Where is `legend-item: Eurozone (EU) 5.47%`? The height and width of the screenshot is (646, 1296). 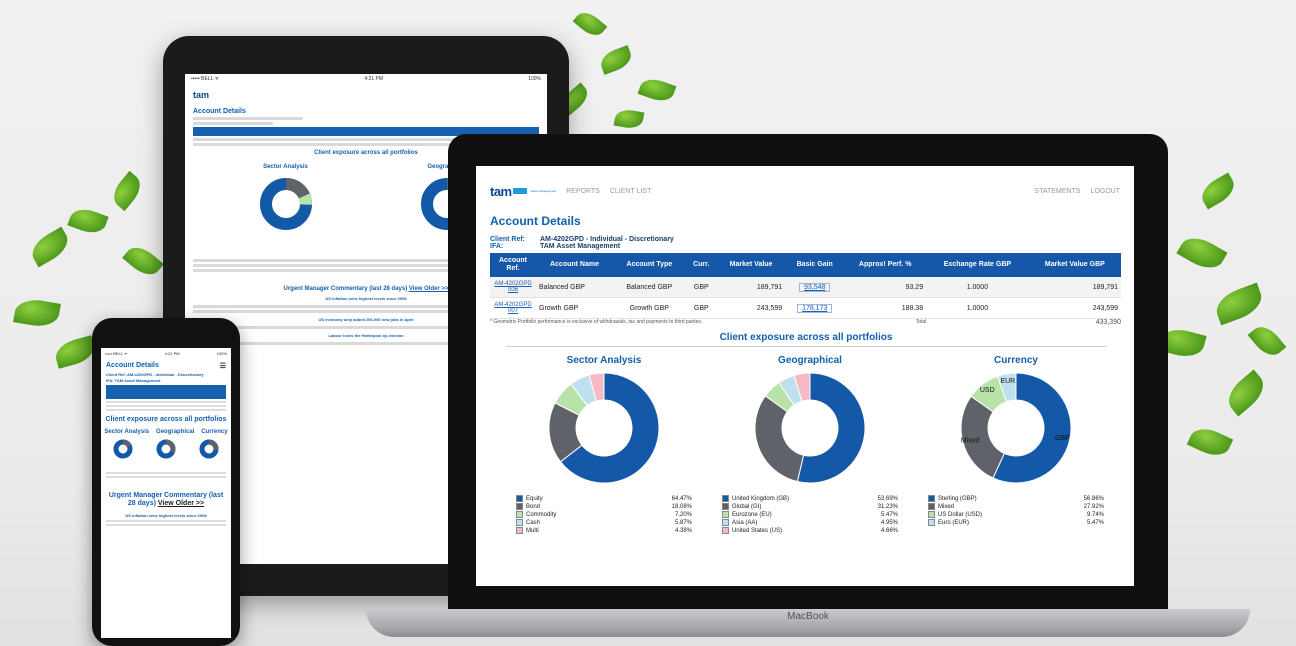
legend-item: Eurozone (EU) 5.47% is located at coordinates (810, 515).